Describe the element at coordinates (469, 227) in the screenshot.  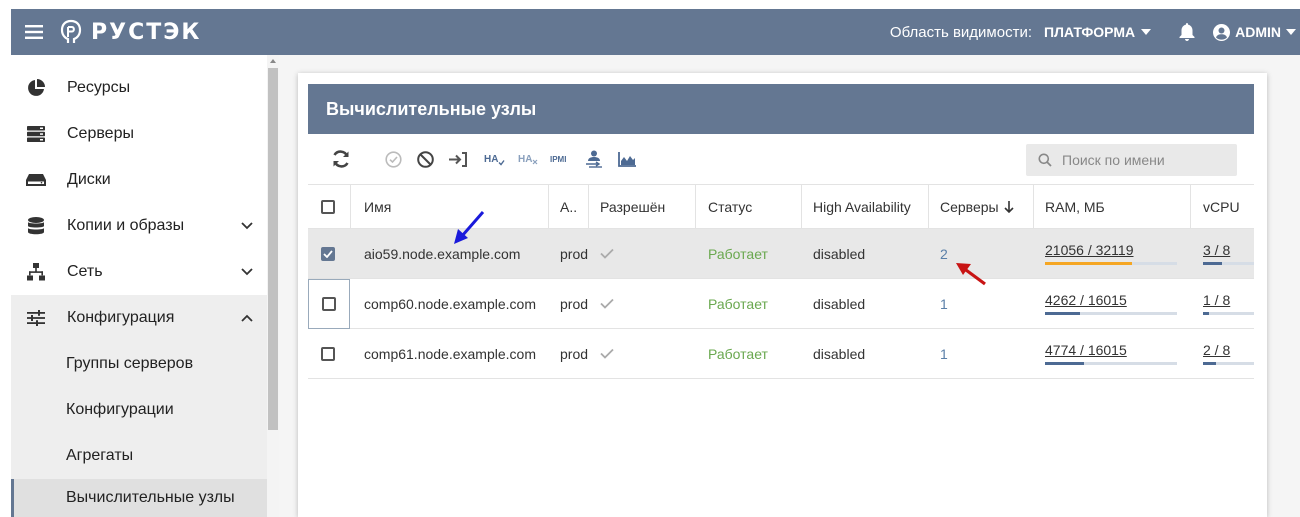
I see `blue-arrow-icon` at that location.